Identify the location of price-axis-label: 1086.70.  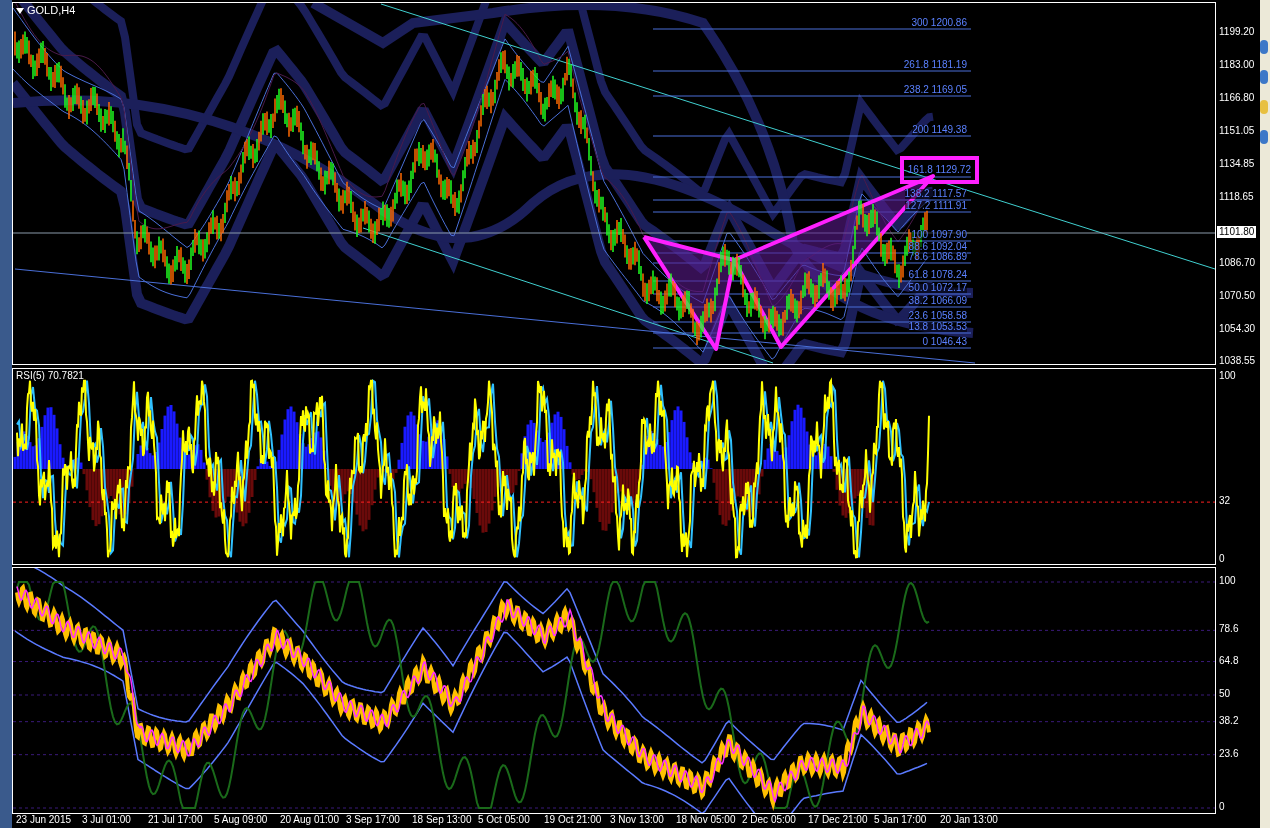
(1237, 263).